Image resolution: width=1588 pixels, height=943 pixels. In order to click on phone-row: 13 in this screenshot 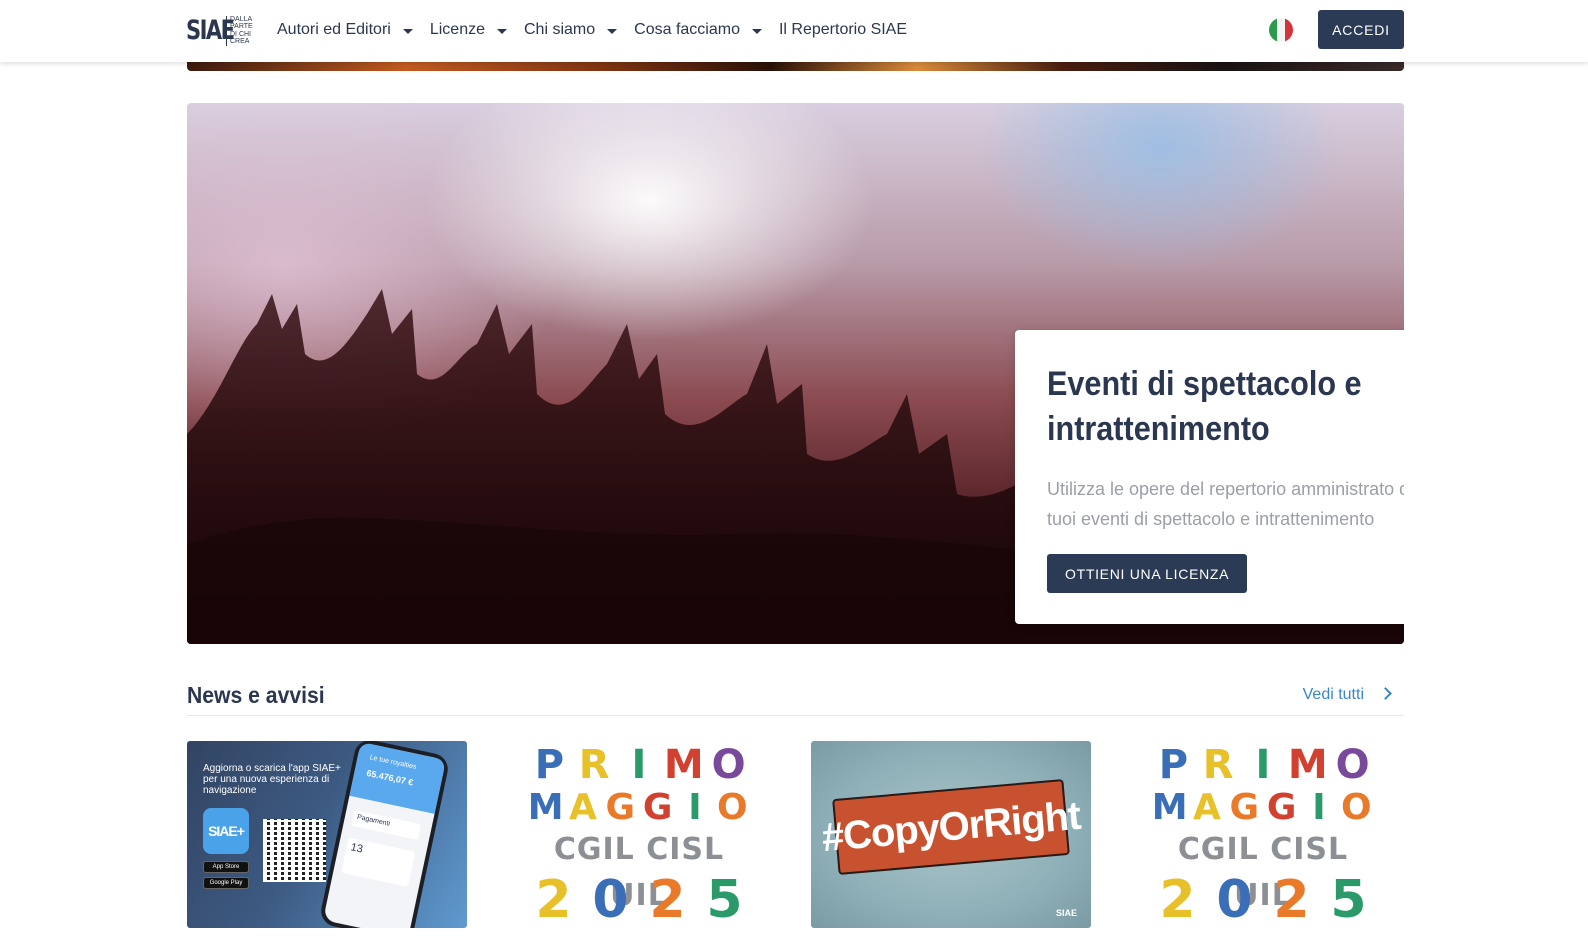, I will do `click(378, 862)`.